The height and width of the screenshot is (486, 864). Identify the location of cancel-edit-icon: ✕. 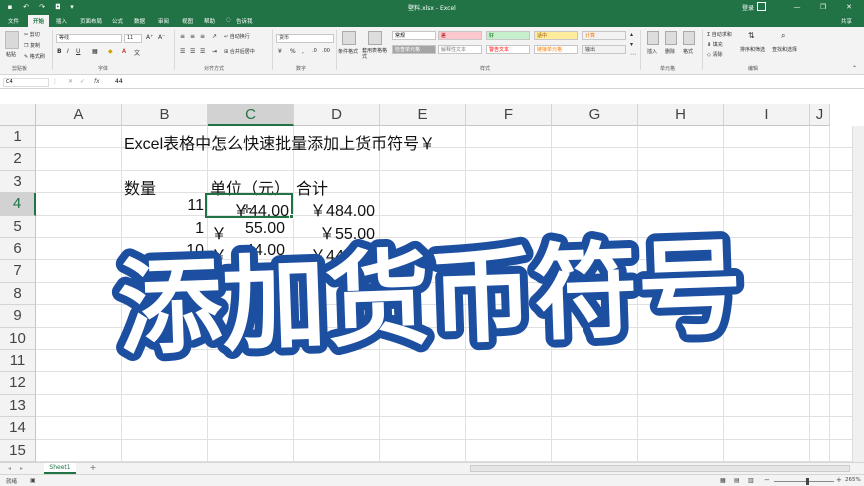
(70, 81).